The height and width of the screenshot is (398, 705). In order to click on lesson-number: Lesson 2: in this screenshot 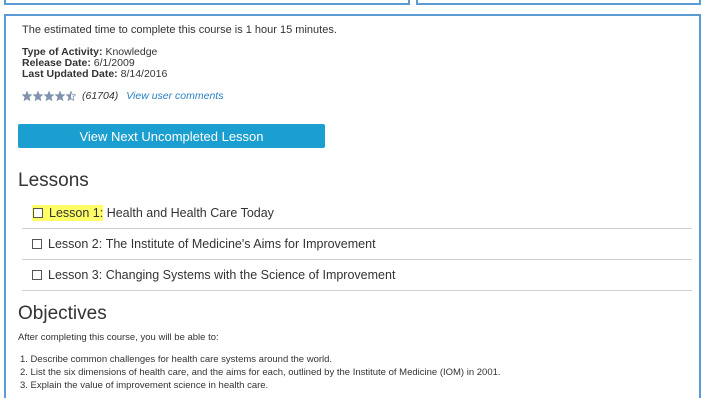, I will do `click(75, 244)`.